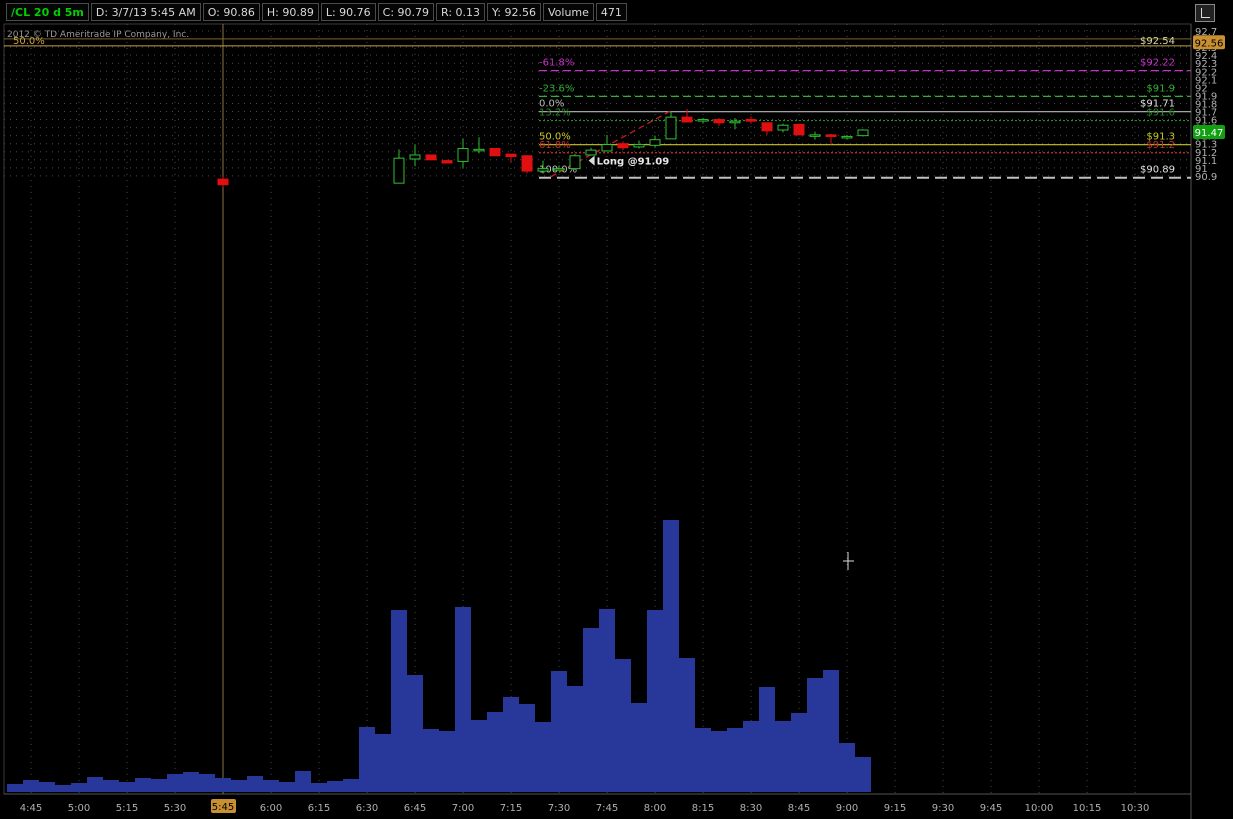  I want to click on fib-level-label: -61.8%, so click(556, 63).